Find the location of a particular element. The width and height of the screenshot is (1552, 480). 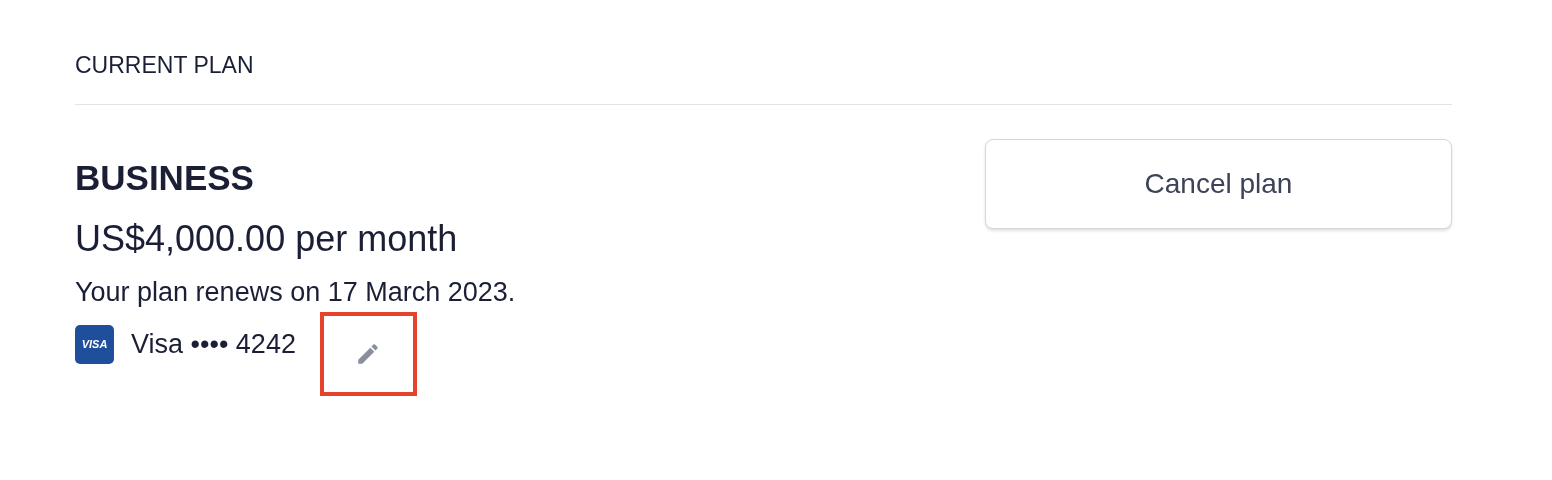

plan-price: US$4,000.00 per month is located at coordinates (267, 238).